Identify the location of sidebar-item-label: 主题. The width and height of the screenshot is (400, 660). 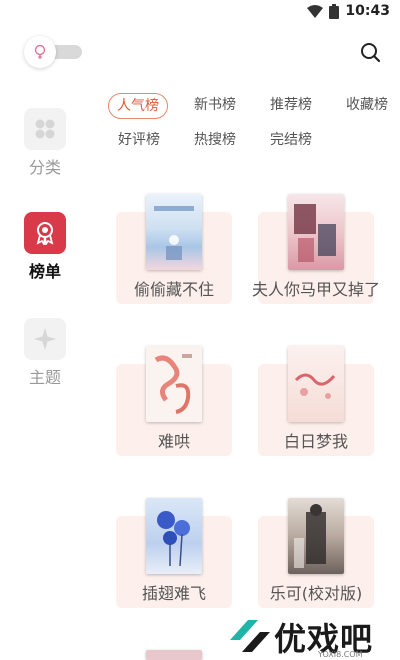
(44, 377).